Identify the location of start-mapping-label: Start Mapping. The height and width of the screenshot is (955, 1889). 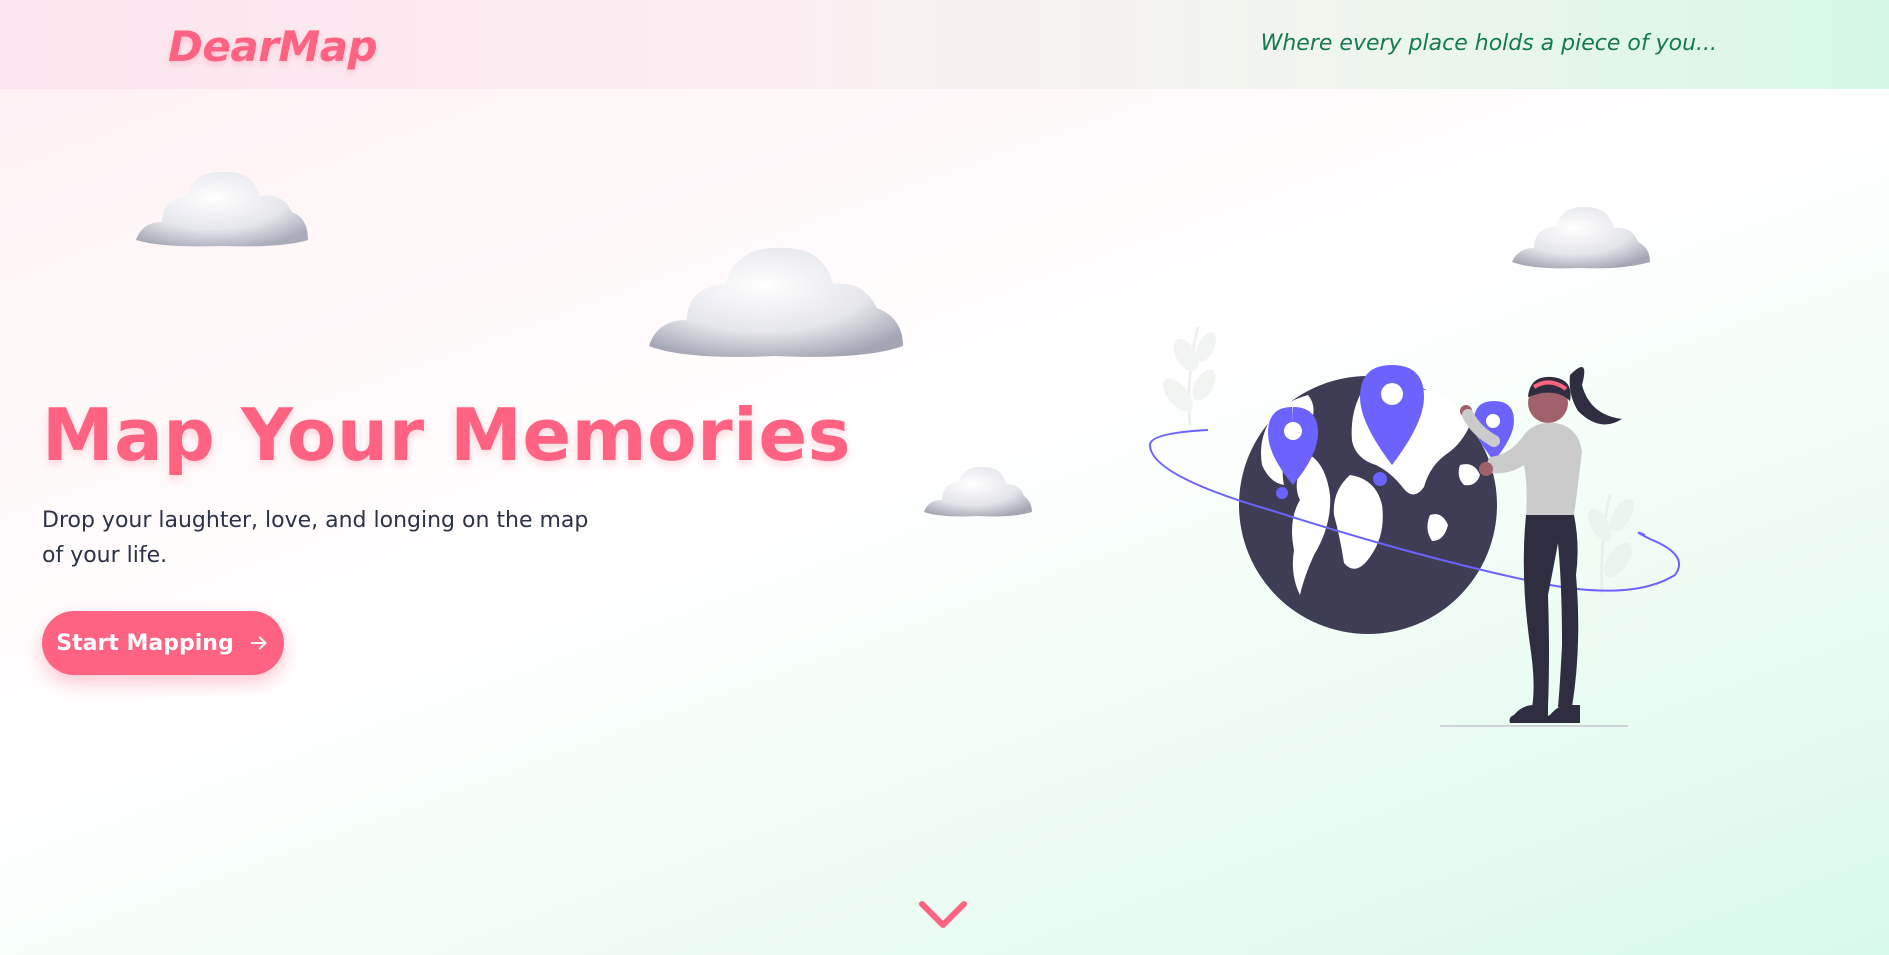
(145, 643).